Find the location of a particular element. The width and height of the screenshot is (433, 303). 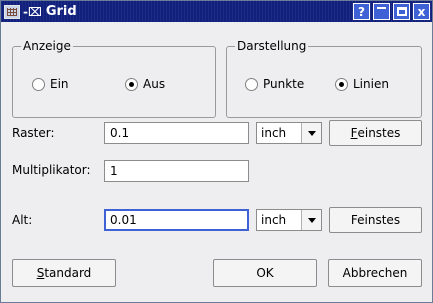

alt-feinstes-button: Feinstes is located at coordinates (375, 220).